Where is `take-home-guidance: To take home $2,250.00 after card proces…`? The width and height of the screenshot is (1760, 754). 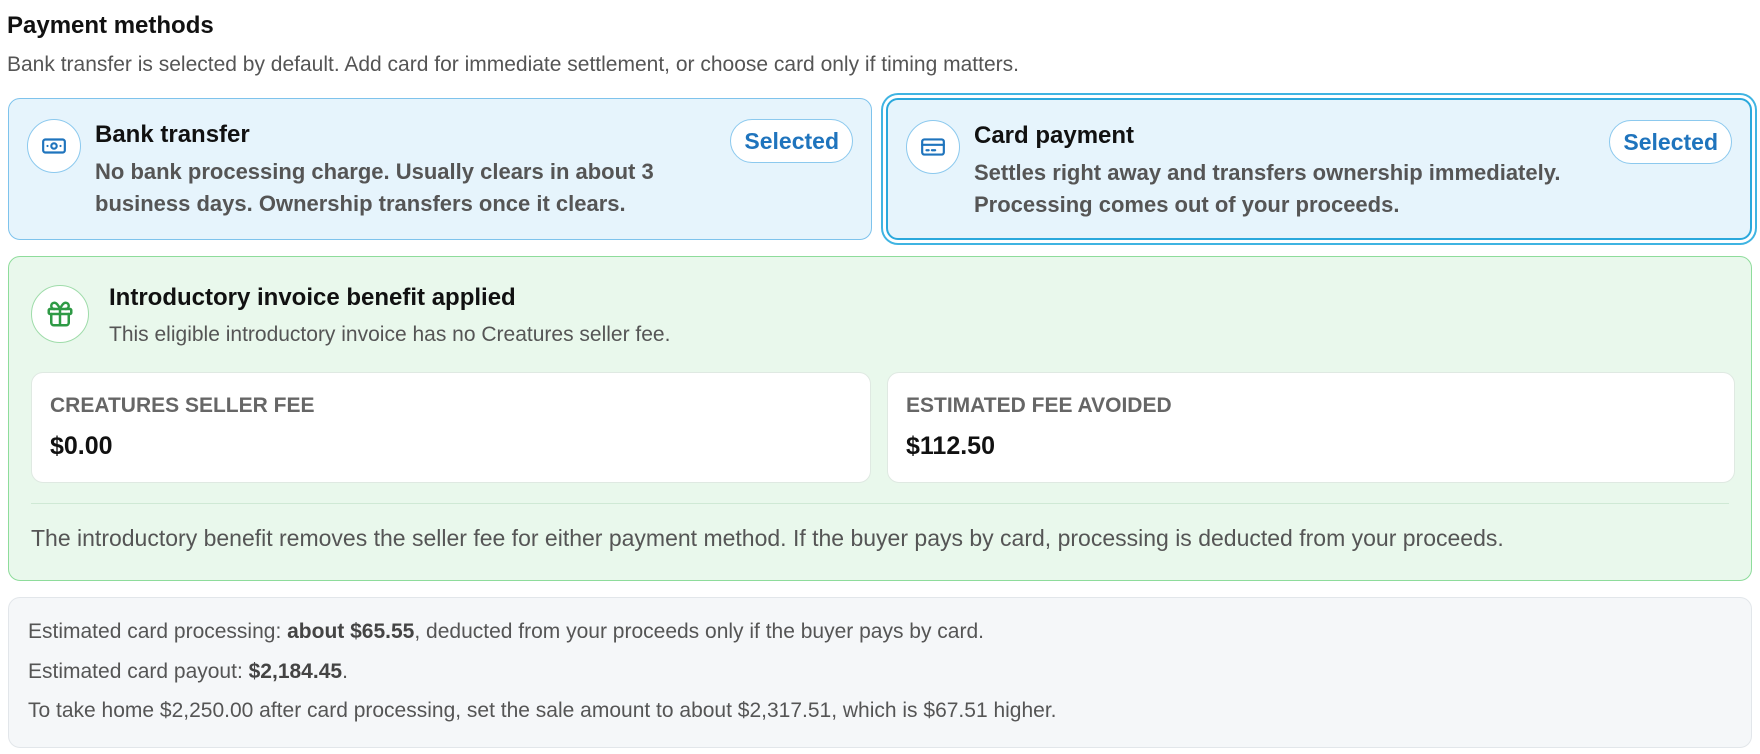
take-home-guidance: To take home $2,250.00 after card proces… is located at coordinates (542, 710).